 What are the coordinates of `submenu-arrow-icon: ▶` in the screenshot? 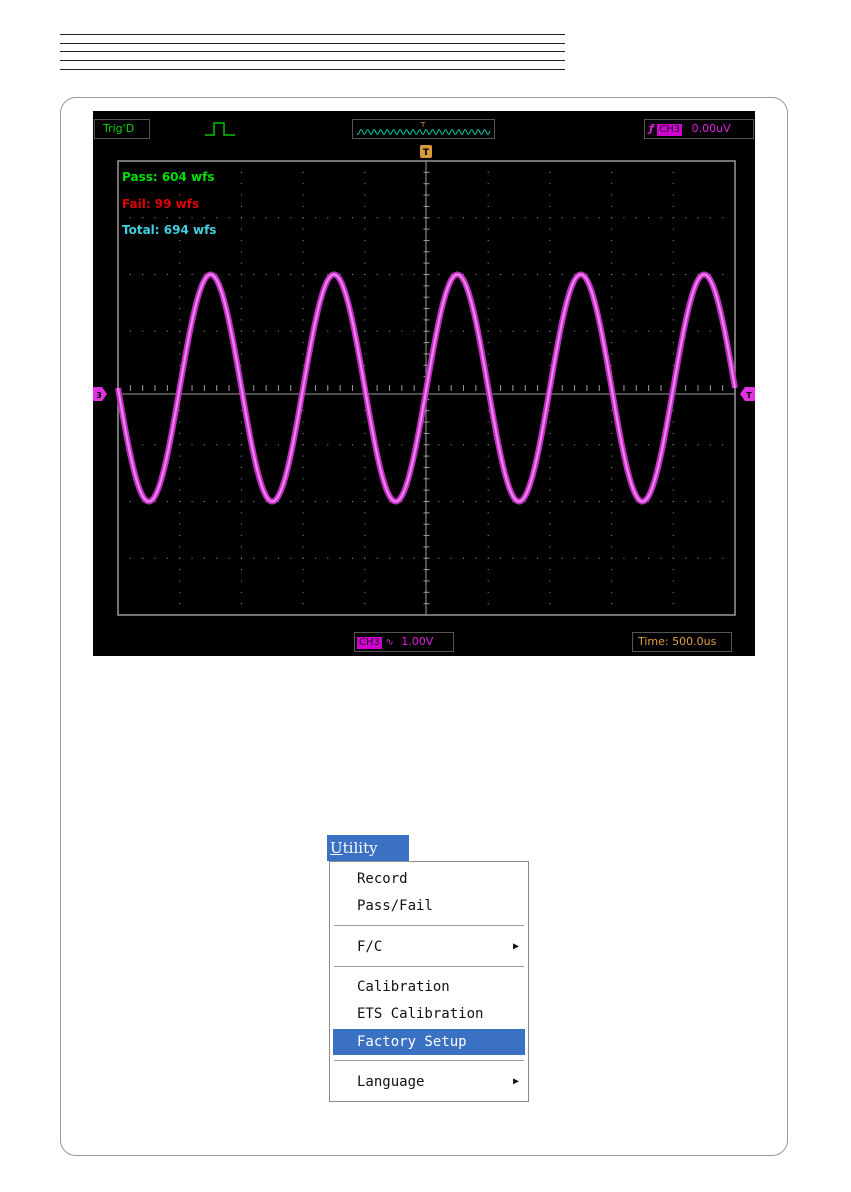 It's located at (515, 1081).